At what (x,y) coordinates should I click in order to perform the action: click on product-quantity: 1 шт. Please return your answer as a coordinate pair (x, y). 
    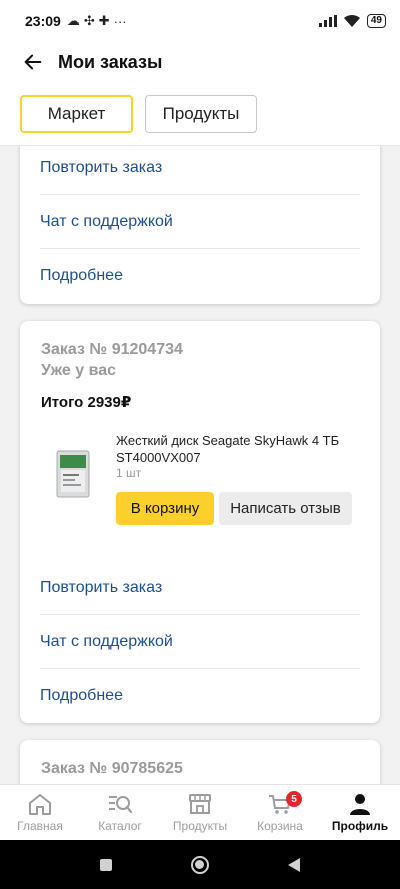
    Looking at the image, I should click on (129, 473).